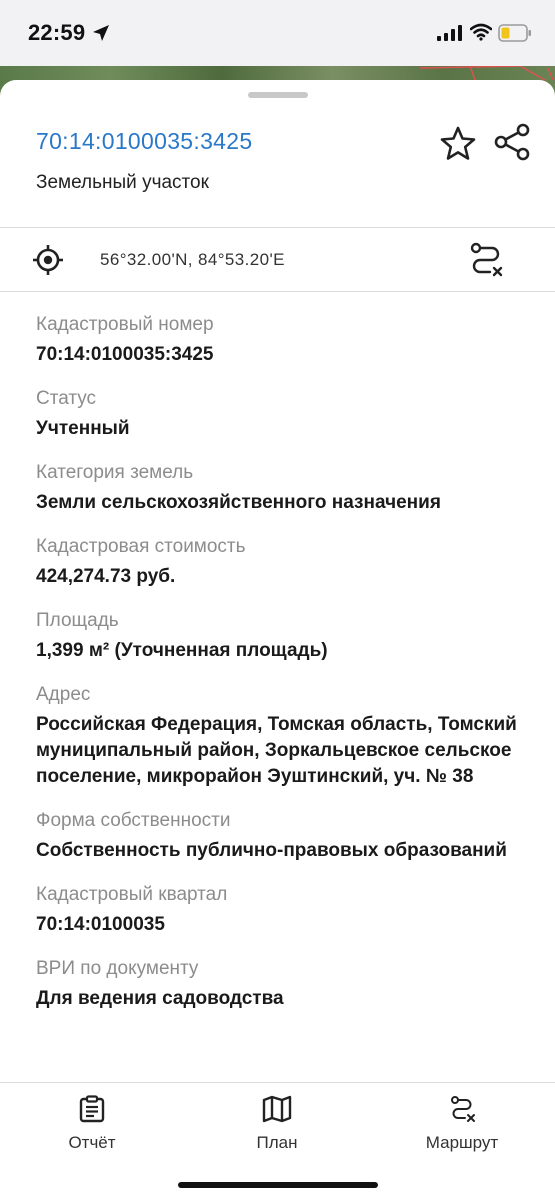 The height and width of the screenshot is (1200, 555). I want to click on tab-report: Отчёт, so click(92, 1127).